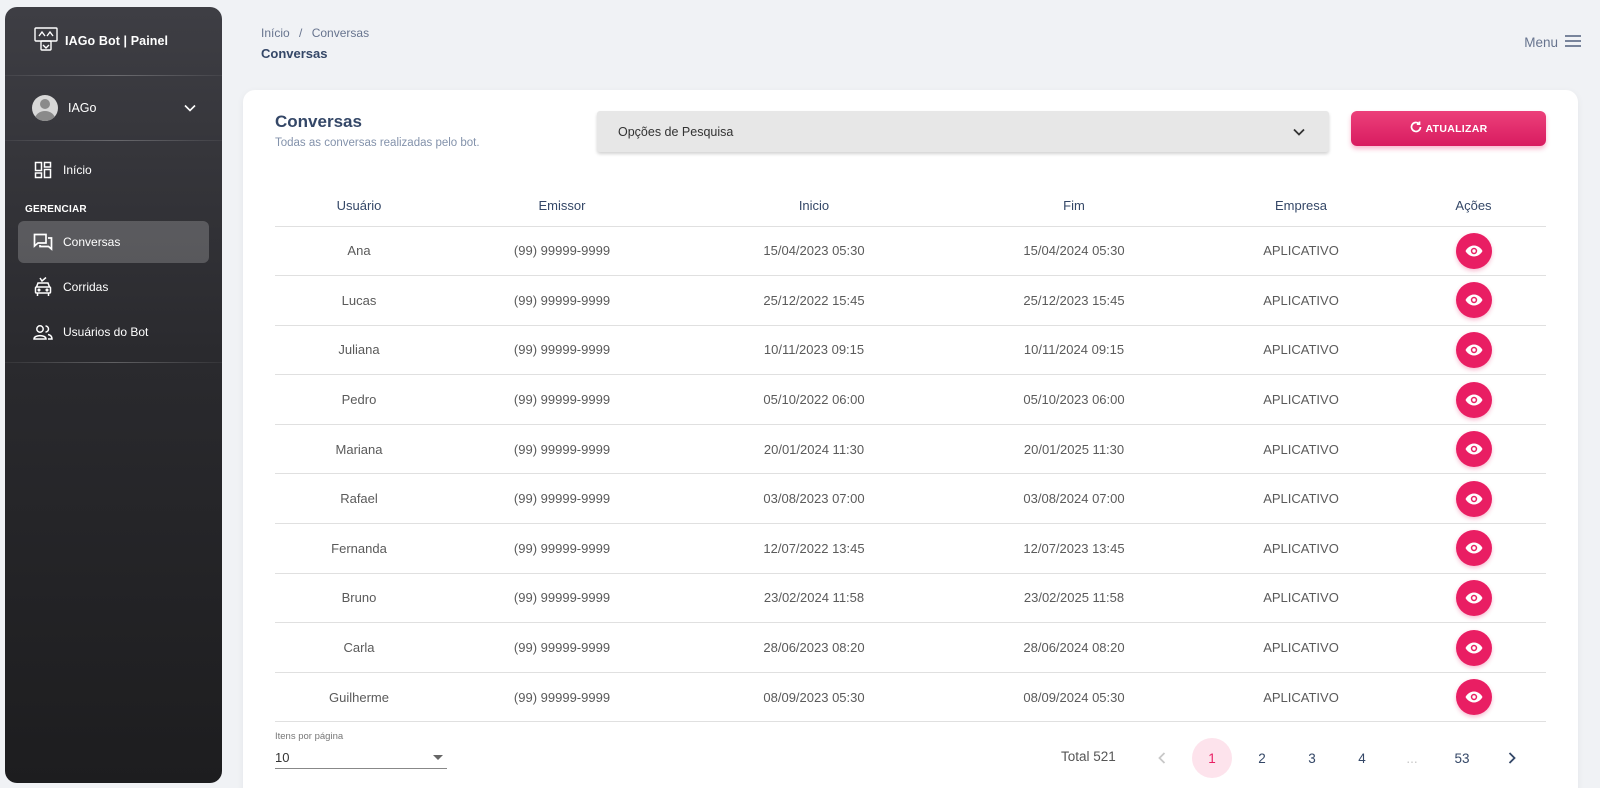 The image size is (1600, 788). Describe the element at coordinates (1074, 647) in the screenshot. I see `cell-fim: 28/06/2024 08:20` at that location.